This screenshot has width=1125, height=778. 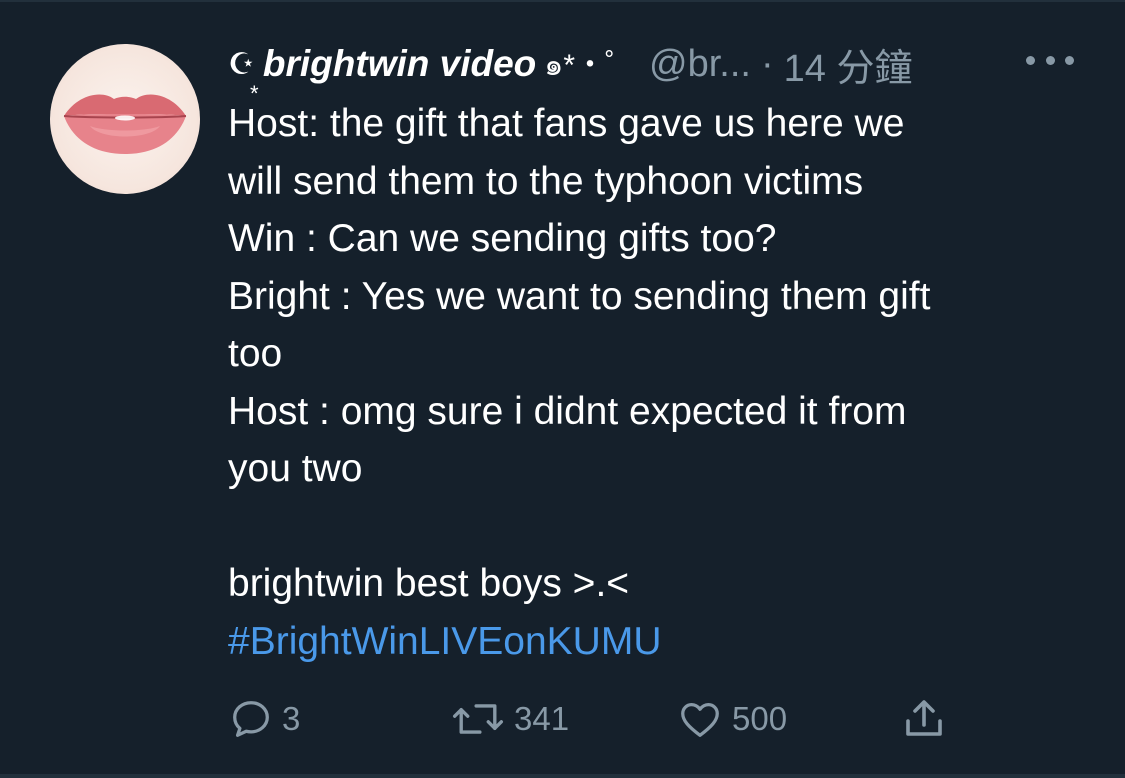 I want to click on reply-icon, so click(x=251, y=719).